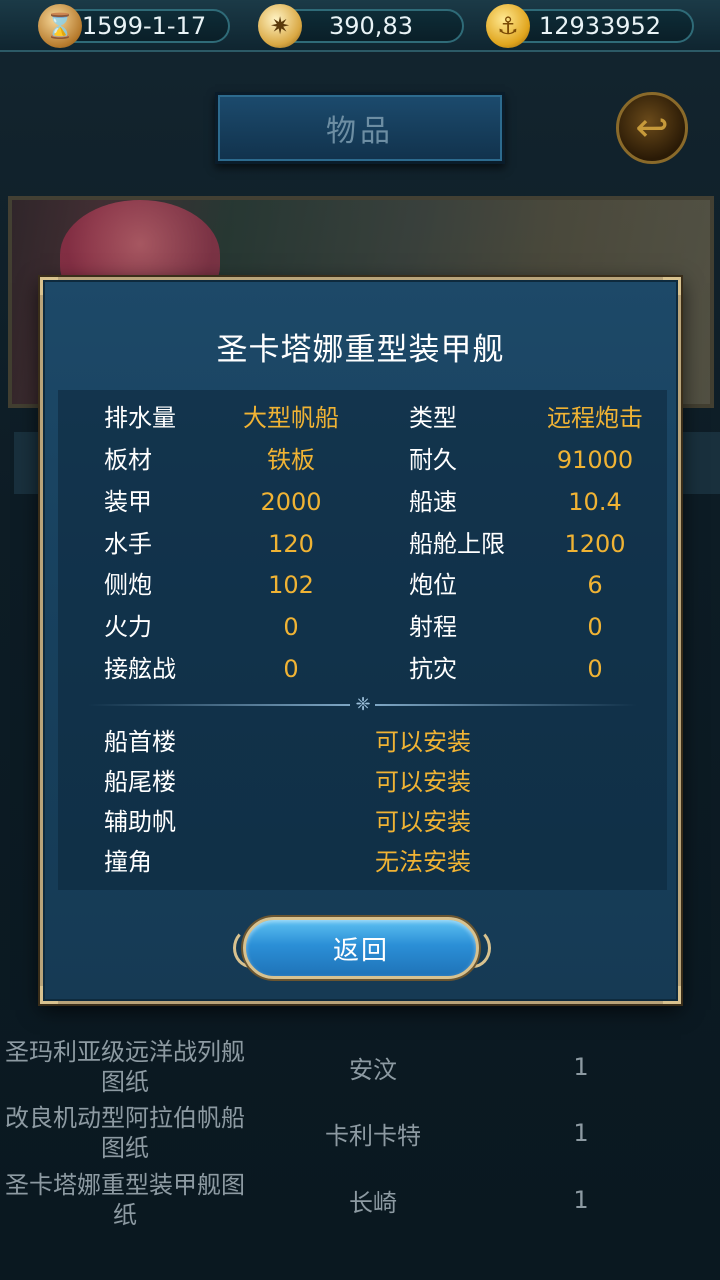 The width and height of the screenshot is (720, 1280). I want to click on coordinates-display: 390,83, so click(371, 26).